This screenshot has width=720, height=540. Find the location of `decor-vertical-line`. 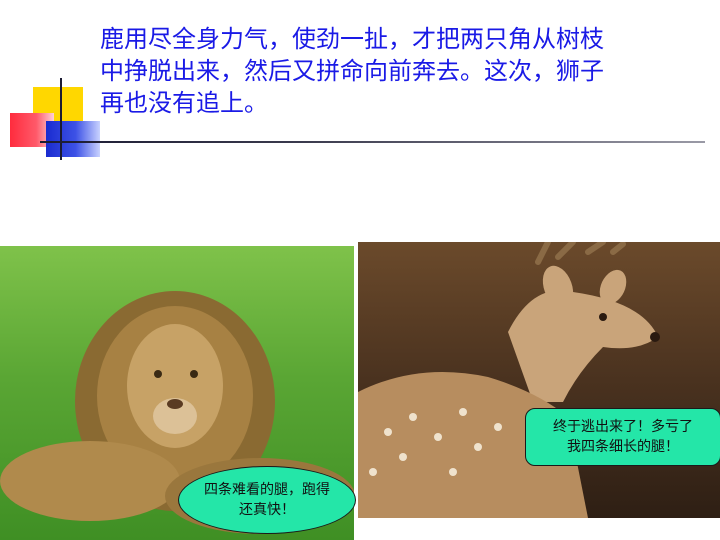

decor-vertical-line is located at coordinates (61, 119).